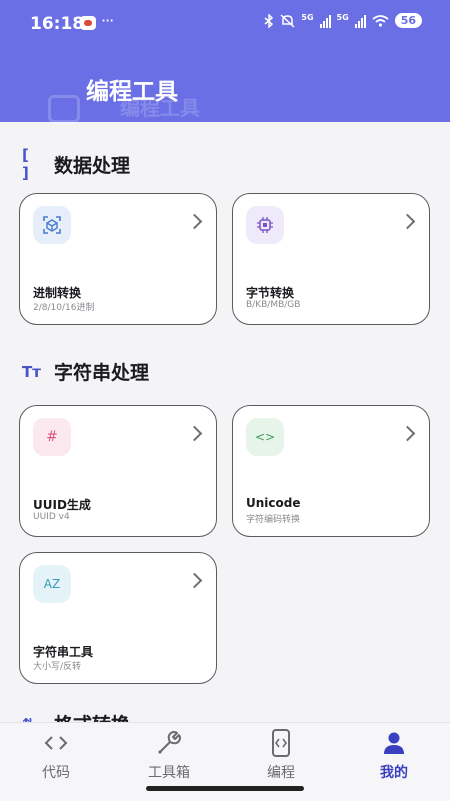  I want to click on card-description: 字符编码转换, so click(273, 520).